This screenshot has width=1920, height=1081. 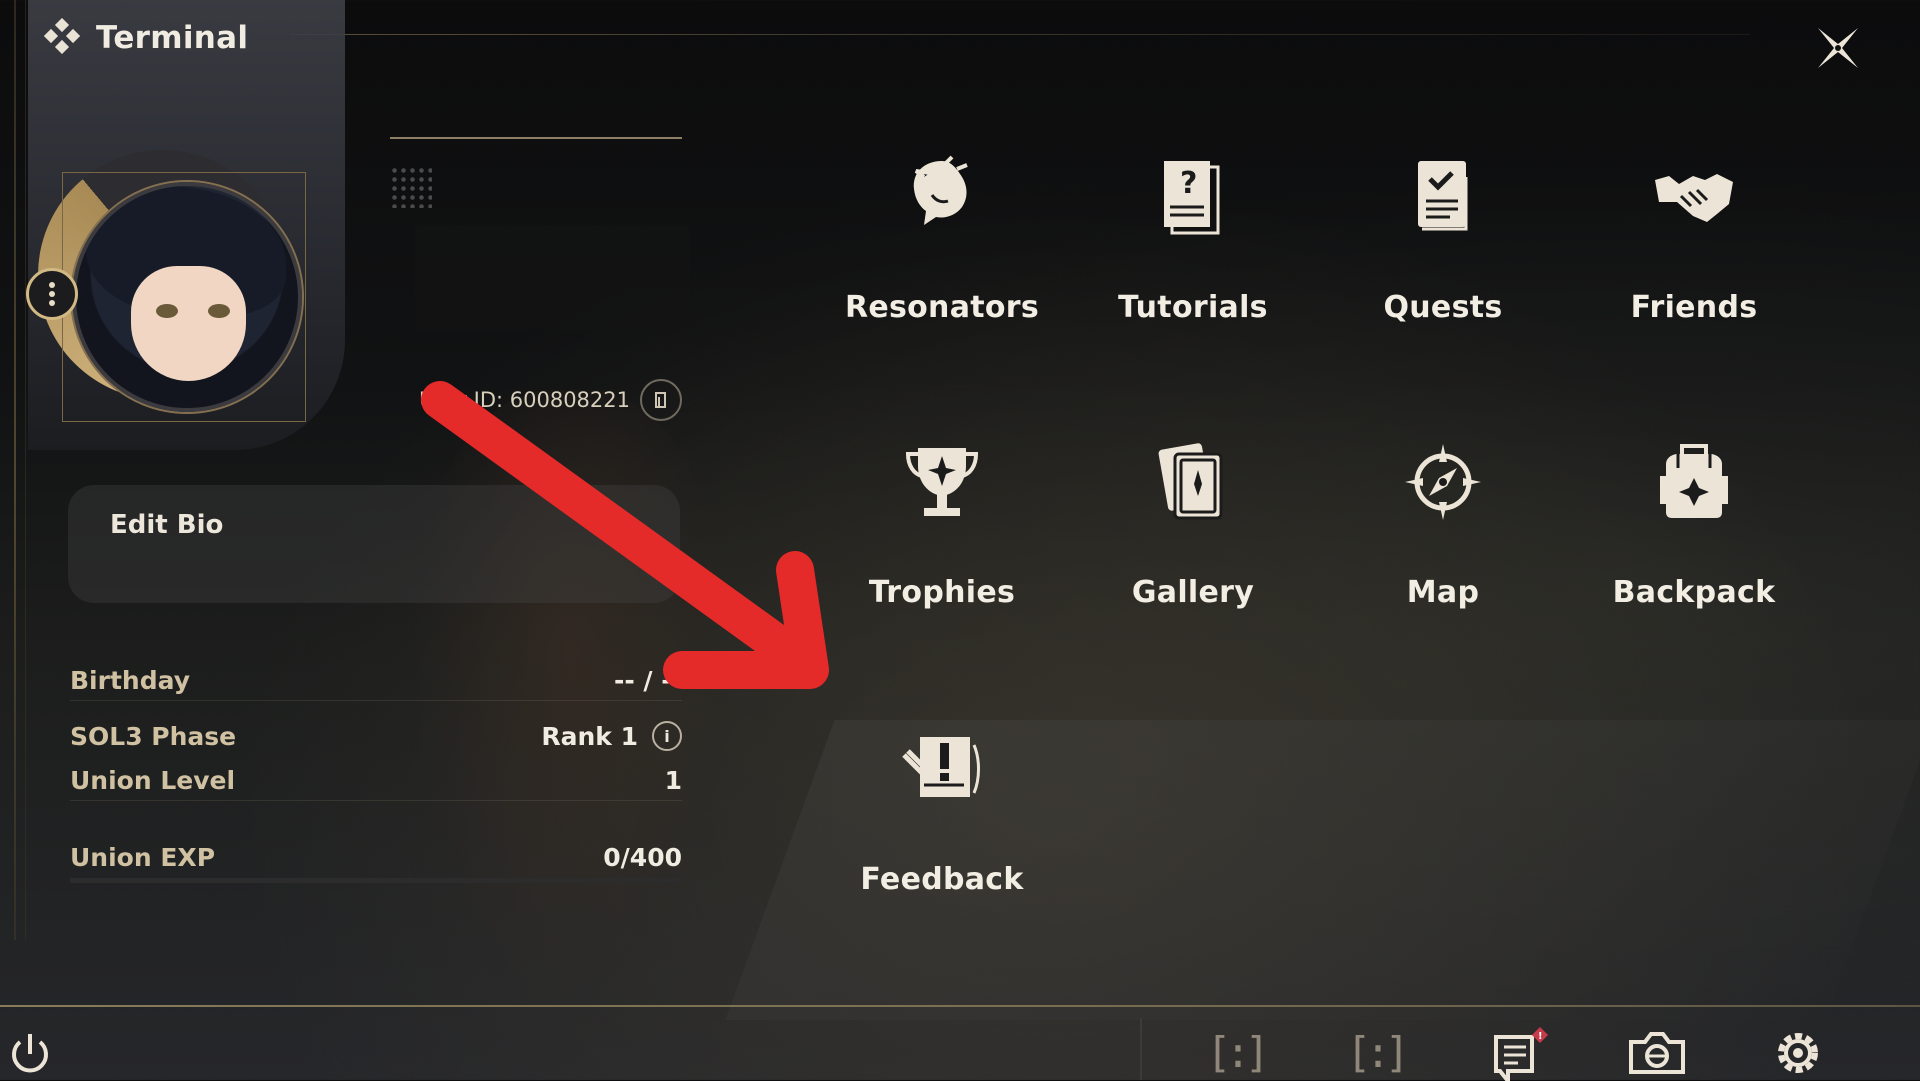 I want to click on bottom-bar-divider, so click(x=960, y=1006).